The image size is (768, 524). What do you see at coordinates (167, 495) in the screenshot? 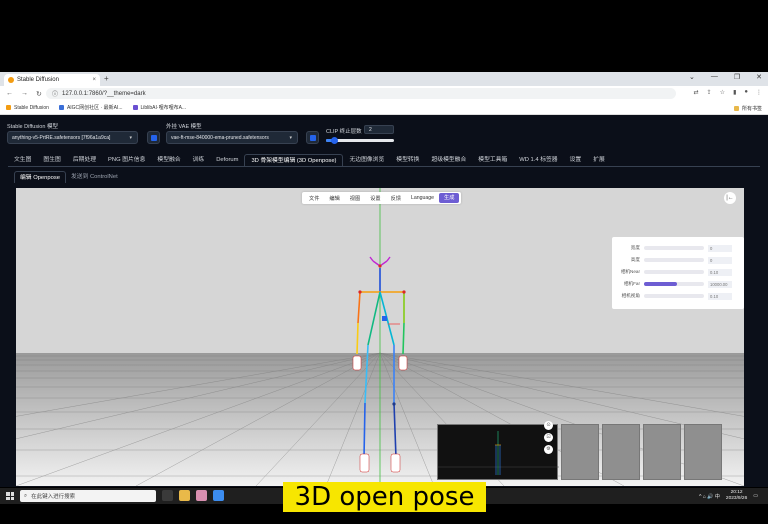
I see `taskview-icon` at bounding box center [167, 495].